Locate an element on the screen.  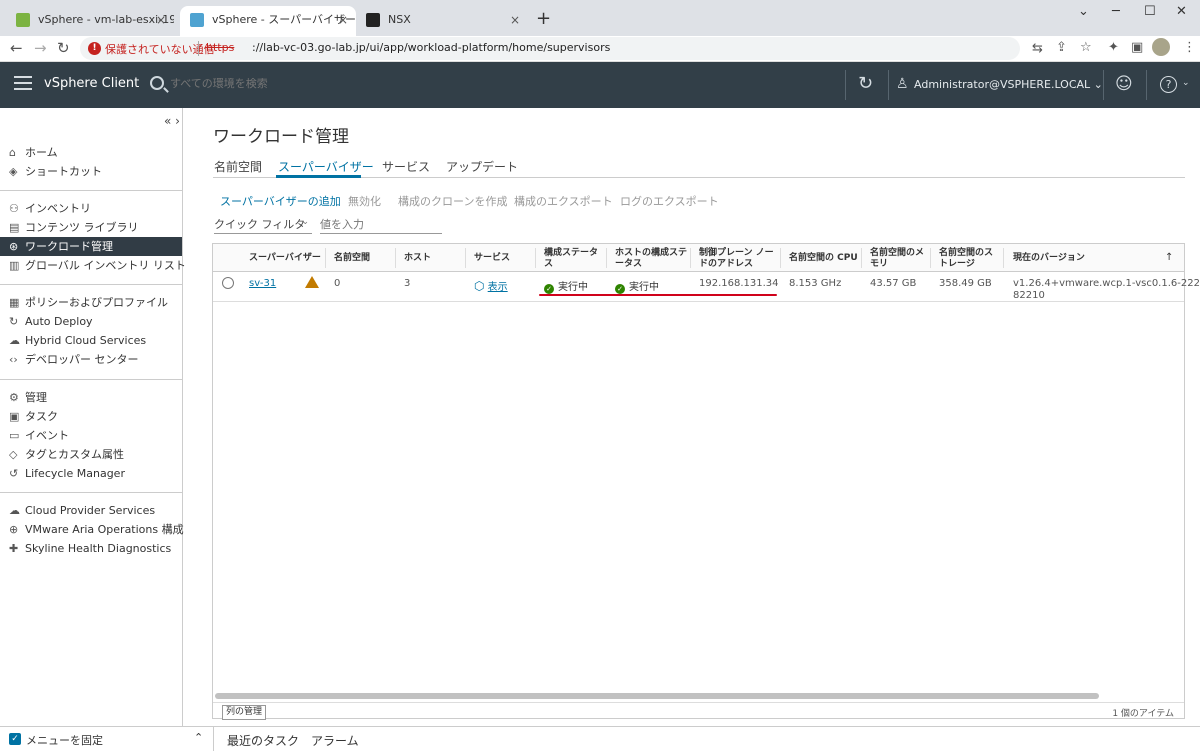
cell-config-status: ✓ 実行中 is located at coordinates (566, 286).